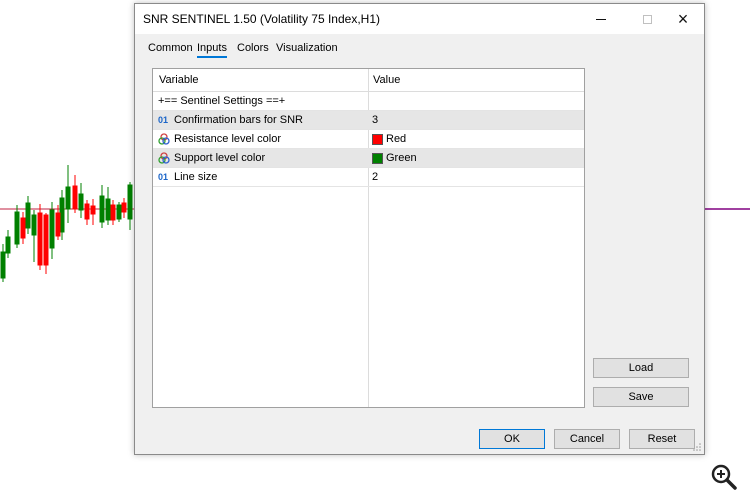 The height and width of the screenshot is (504, 750). Describe the element at coordinates (238, 120) in the screenshot. I see `row-variable: Confirmation bars for SNR` at that location.